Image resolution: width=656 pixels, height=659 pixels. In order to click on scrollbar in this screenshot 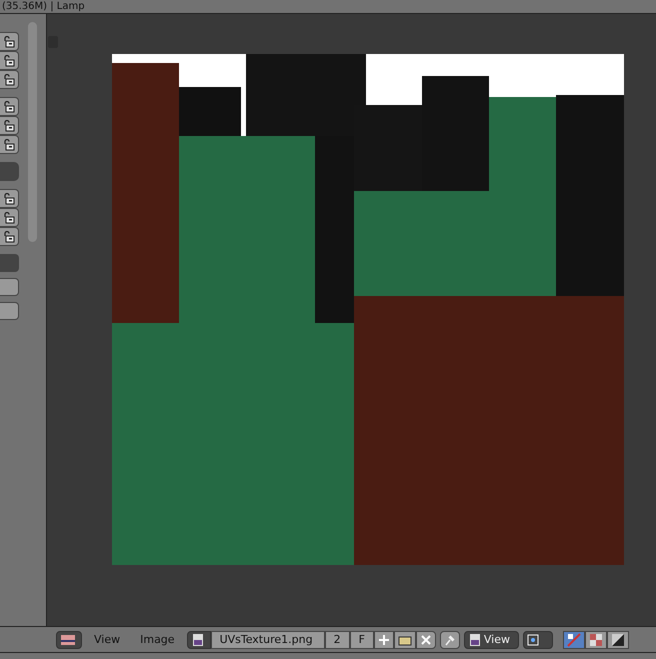, I will do `click(32, 132)`.